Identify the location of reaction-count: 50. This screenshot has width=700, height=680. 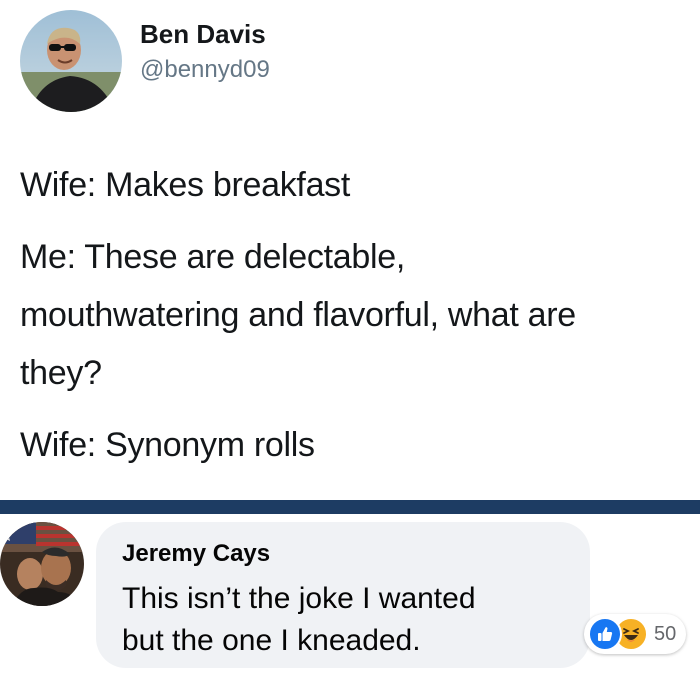
(665, 633).